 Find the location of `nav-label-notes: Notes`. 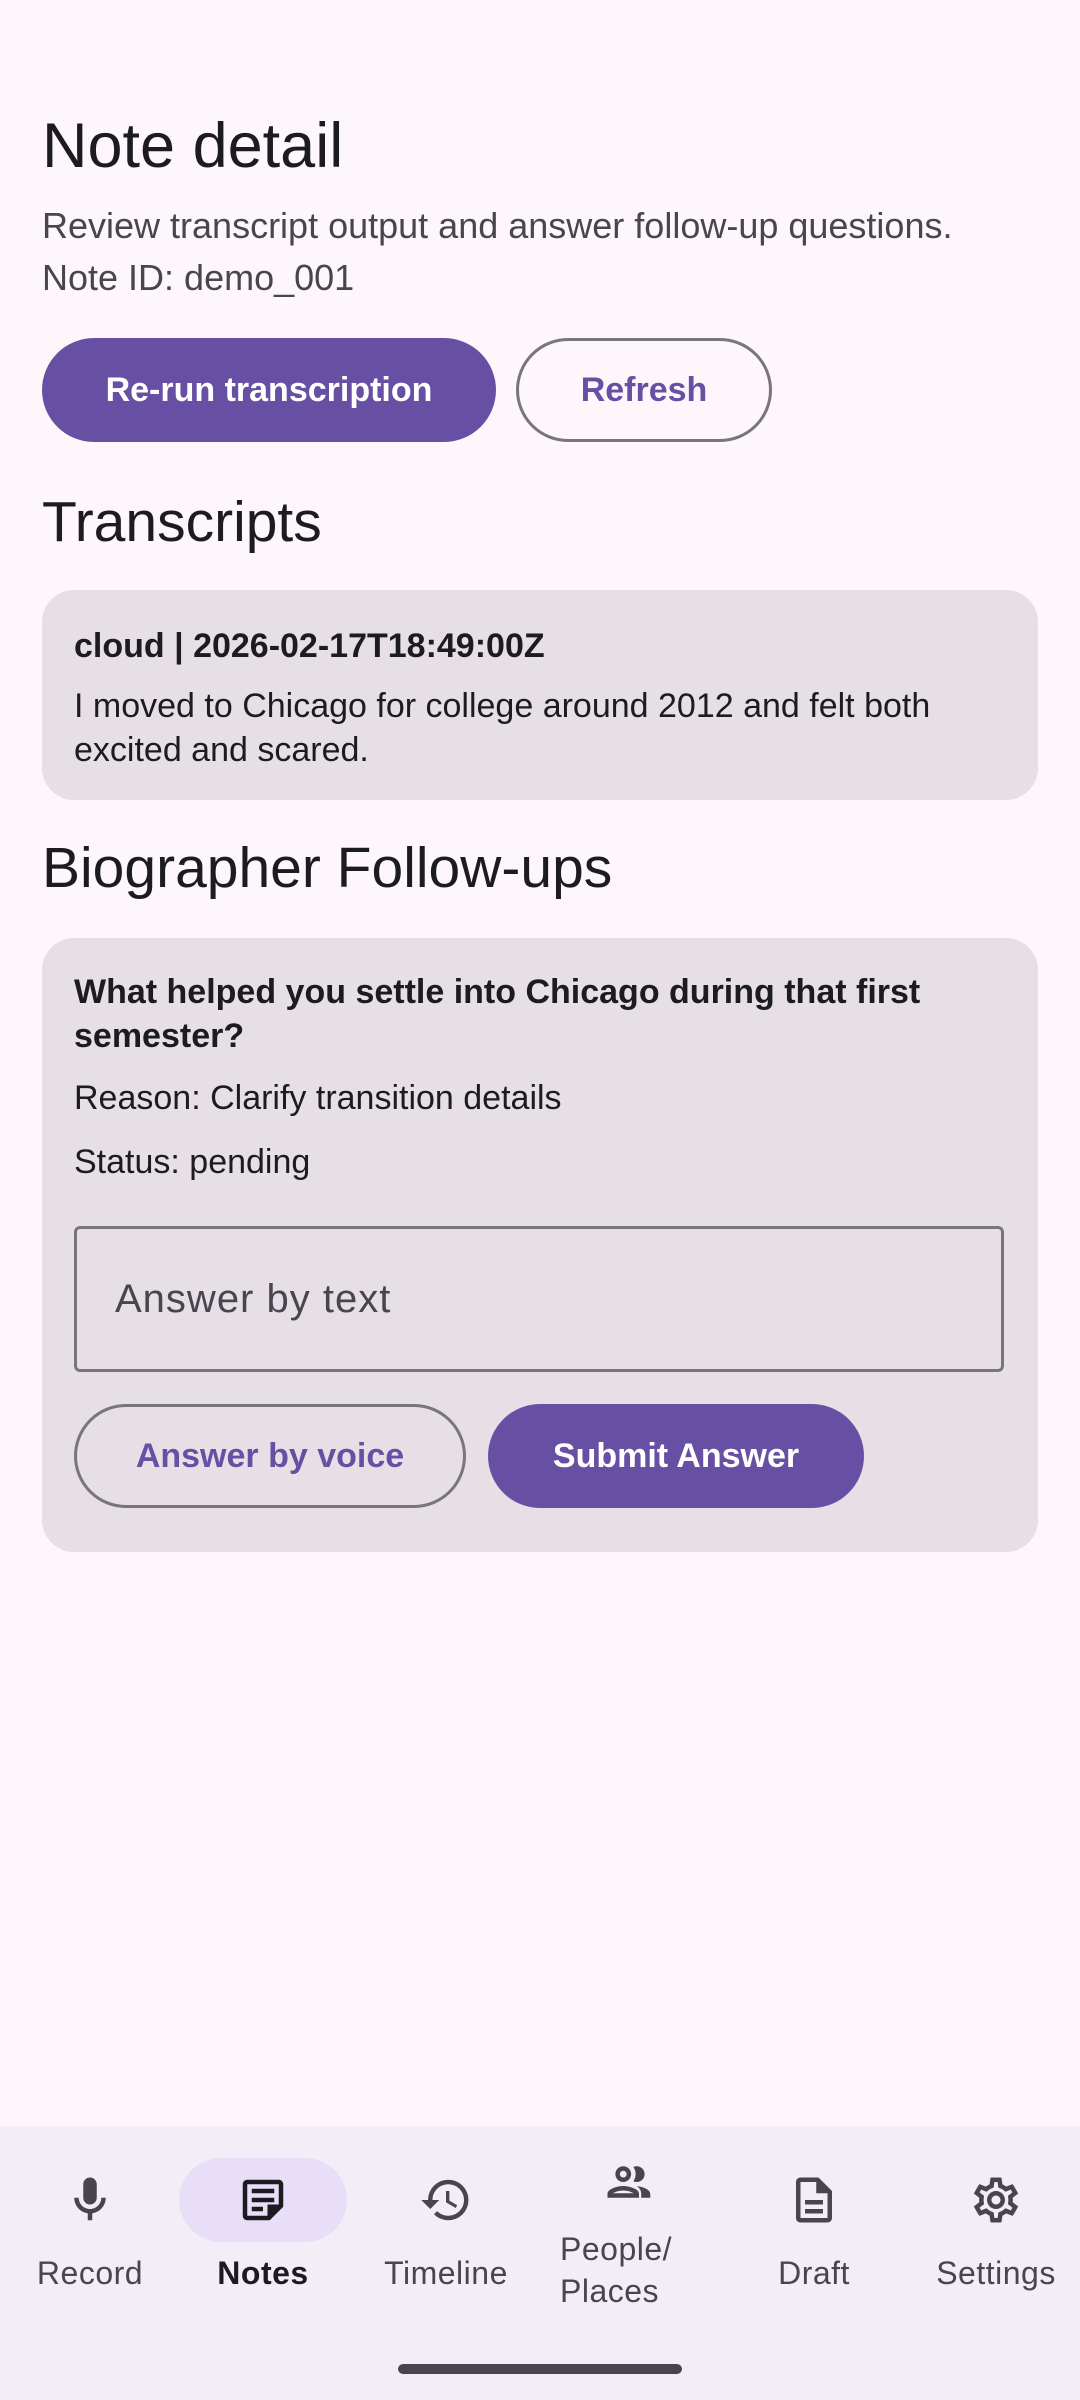

nav-label-notes: Notes is located at coordinates (263, 2273).